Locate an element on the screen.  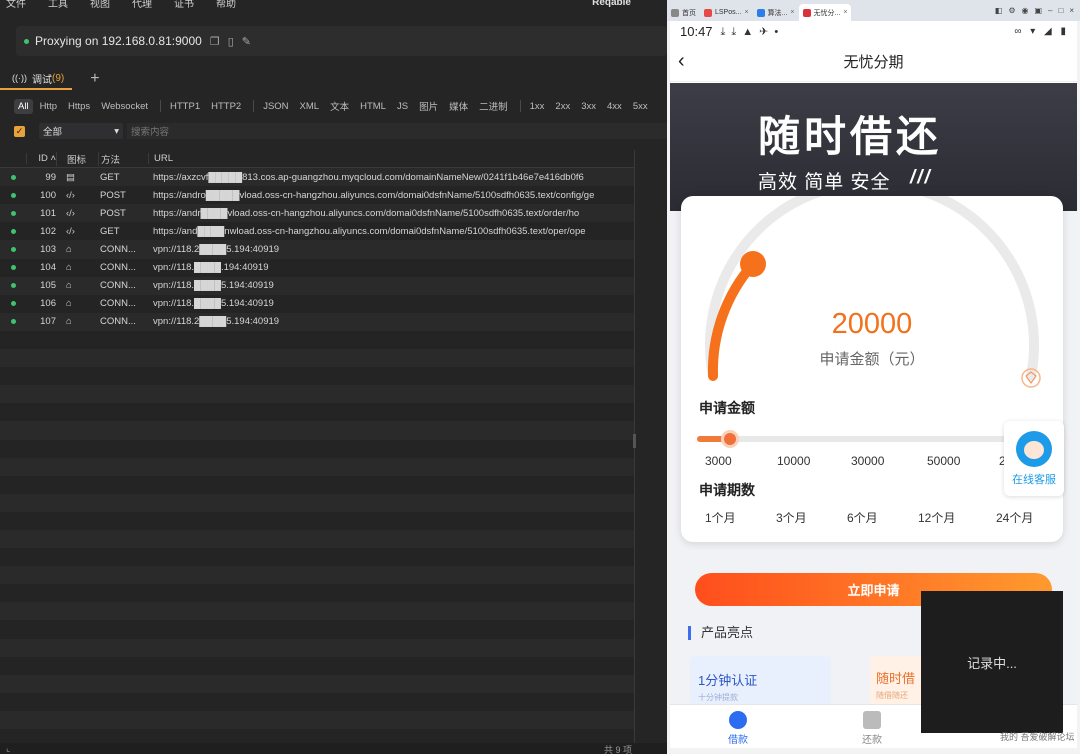
search-input: 搜索内容 is located at coordinates (397, 131).